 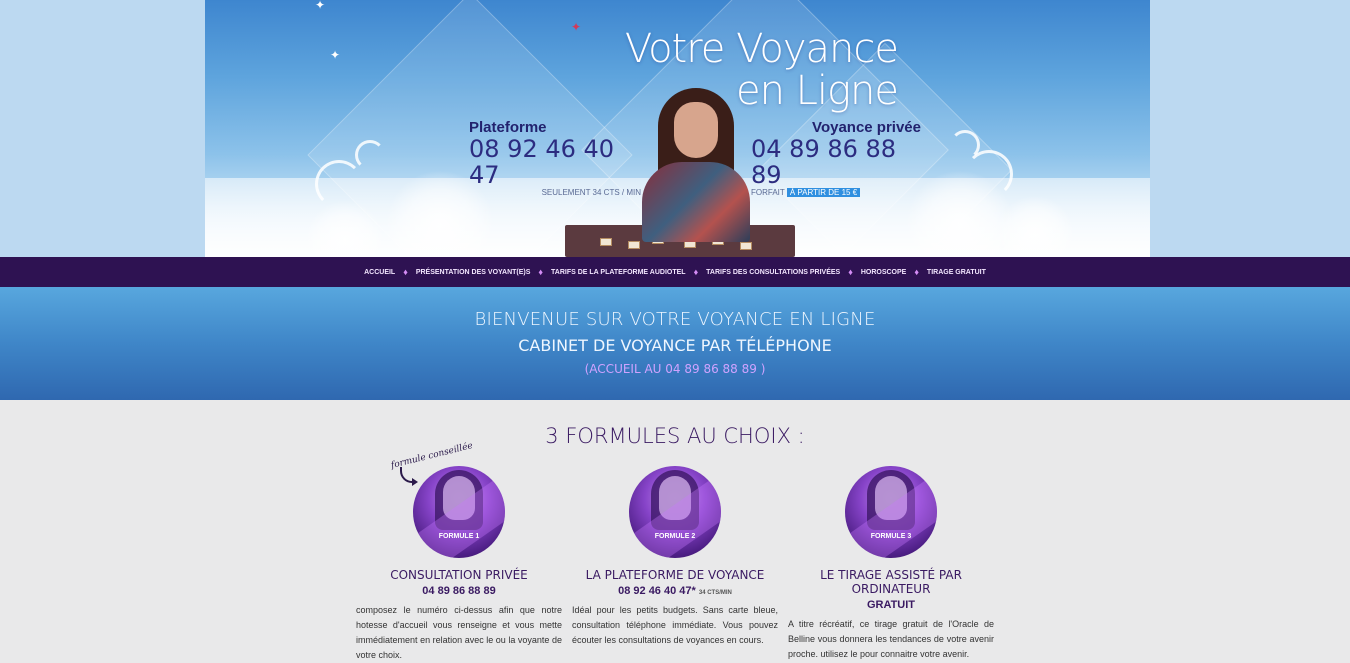 What do you see at coordinates (657, 591) in the screenshot?
I see `formula-value-text: 08 92 46 40 47*` at bounding box center [657, 591].